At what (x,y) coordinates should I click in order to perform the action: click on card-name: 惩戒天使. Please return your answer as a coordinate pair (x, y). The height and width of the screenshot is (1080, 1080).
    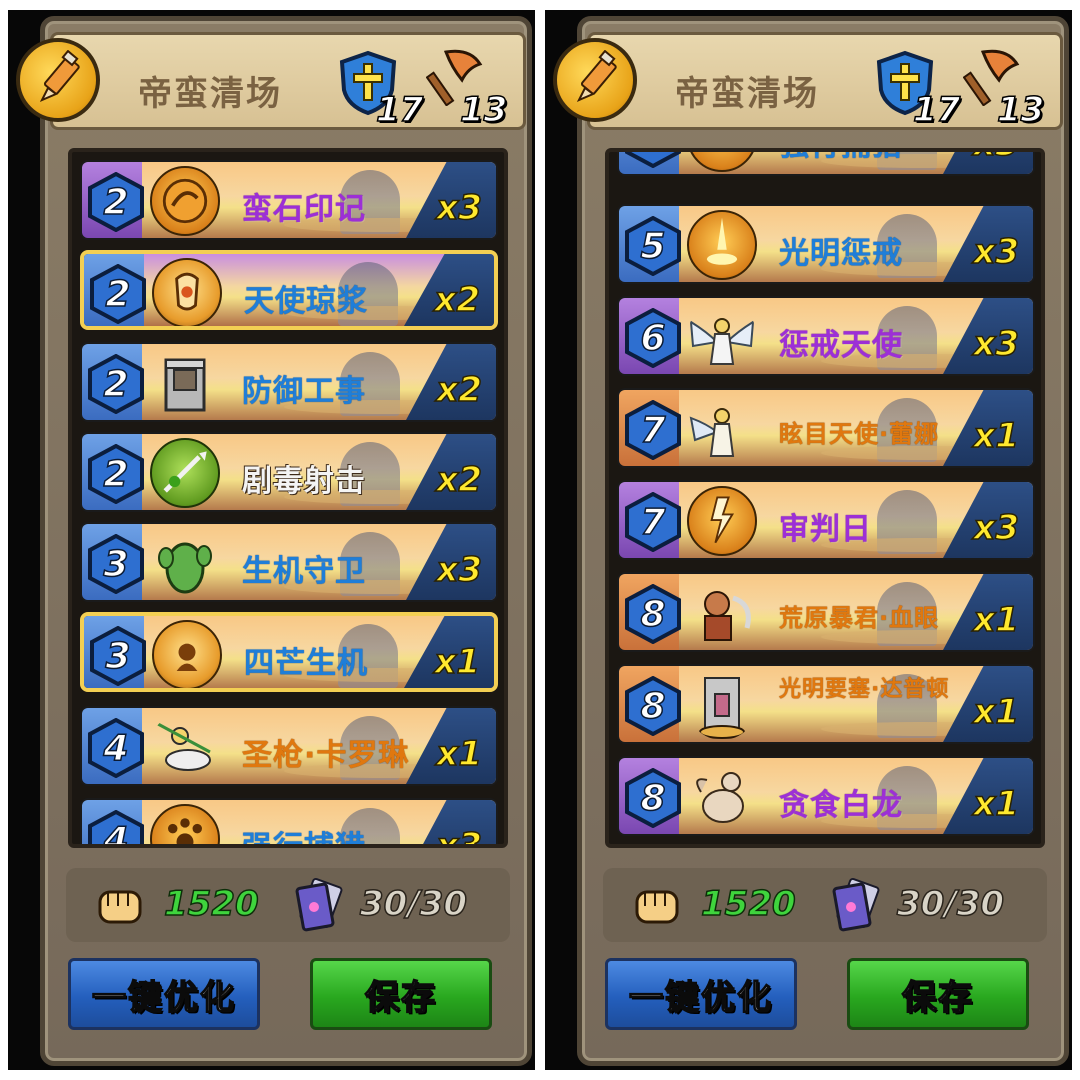
    Looking at the image, I should click on (841, 345).